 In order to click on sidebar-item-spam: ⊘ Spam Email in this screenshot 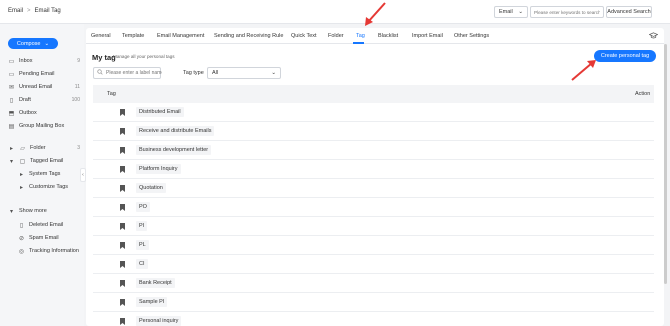, I will do `click(44, 238)`.